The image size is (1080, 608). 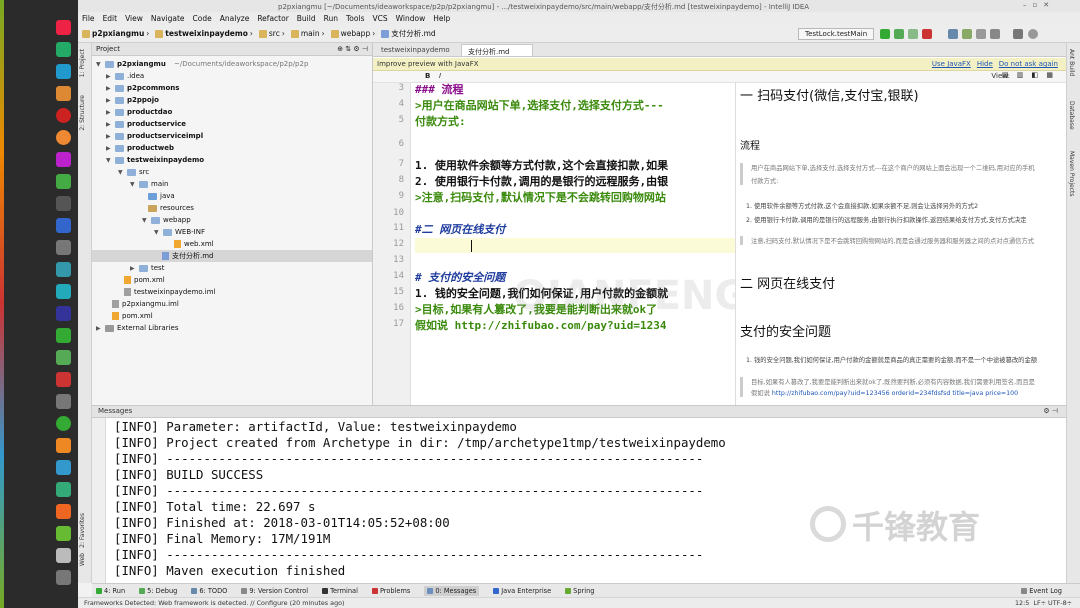 What do you see at coordinates (271, 33) in the screenshot?
I see `breadcrumb-item: src ›` at bounding box center [271, 33].